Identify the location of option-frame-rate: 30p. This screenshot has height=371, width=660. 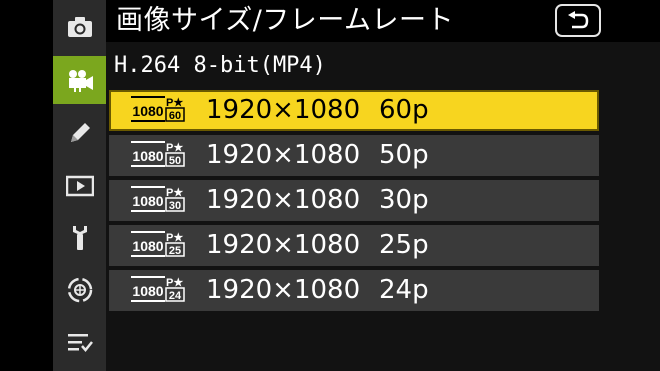
(404, 200).